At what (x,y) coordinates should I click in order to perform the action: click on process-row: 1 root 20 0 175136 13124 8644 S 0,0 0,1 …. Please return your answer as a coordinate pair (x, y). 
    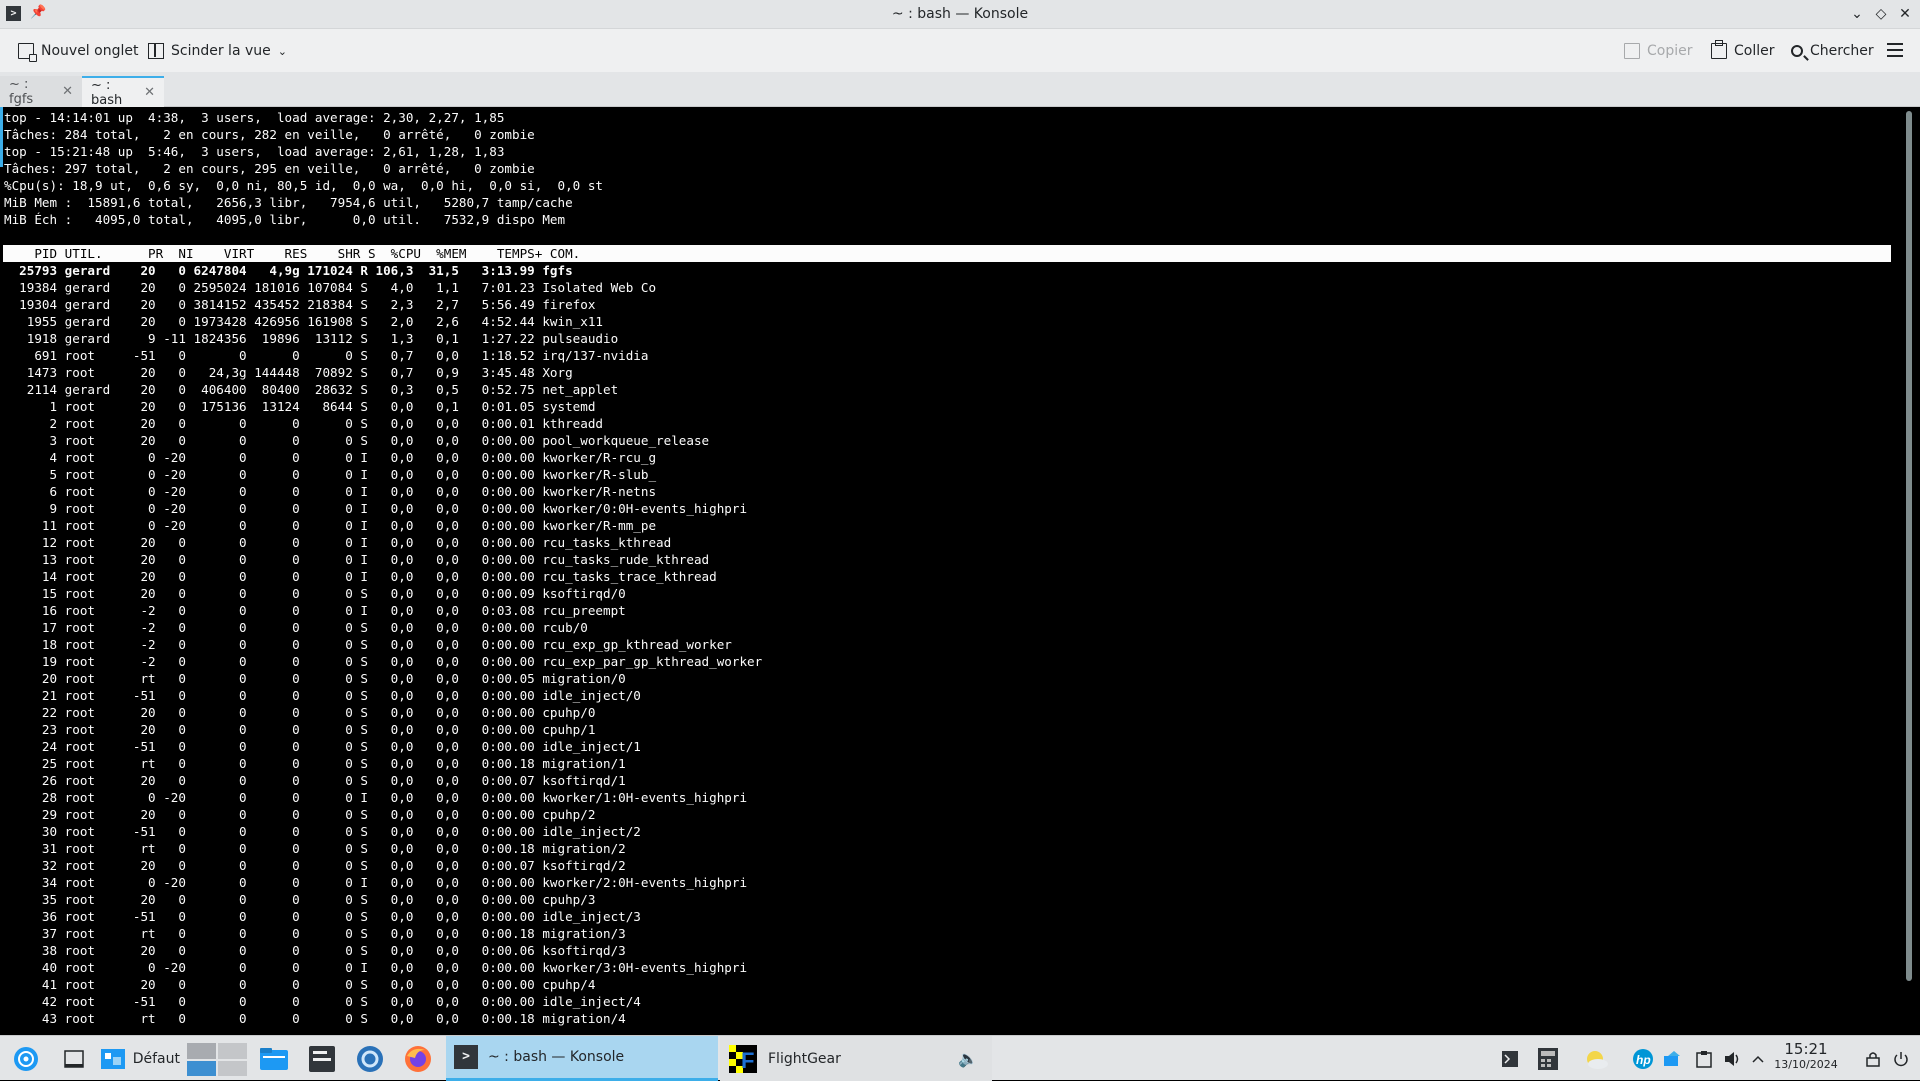
    Looking at the image, I should click on (300, 406).